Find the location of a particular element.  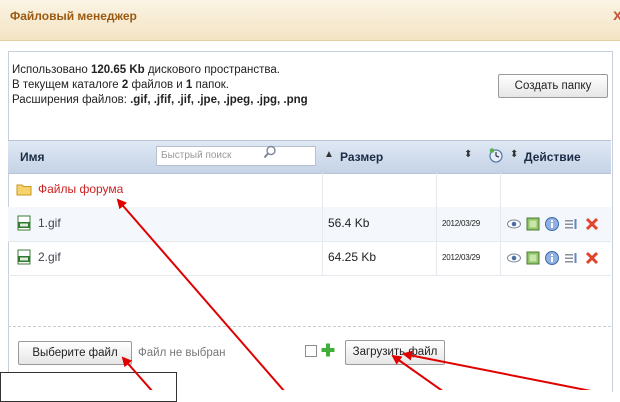

table-header: Имя Быстрый поиск ▲ Размер ⬍ ⬍ Действие is located at coordinates (309, 157).